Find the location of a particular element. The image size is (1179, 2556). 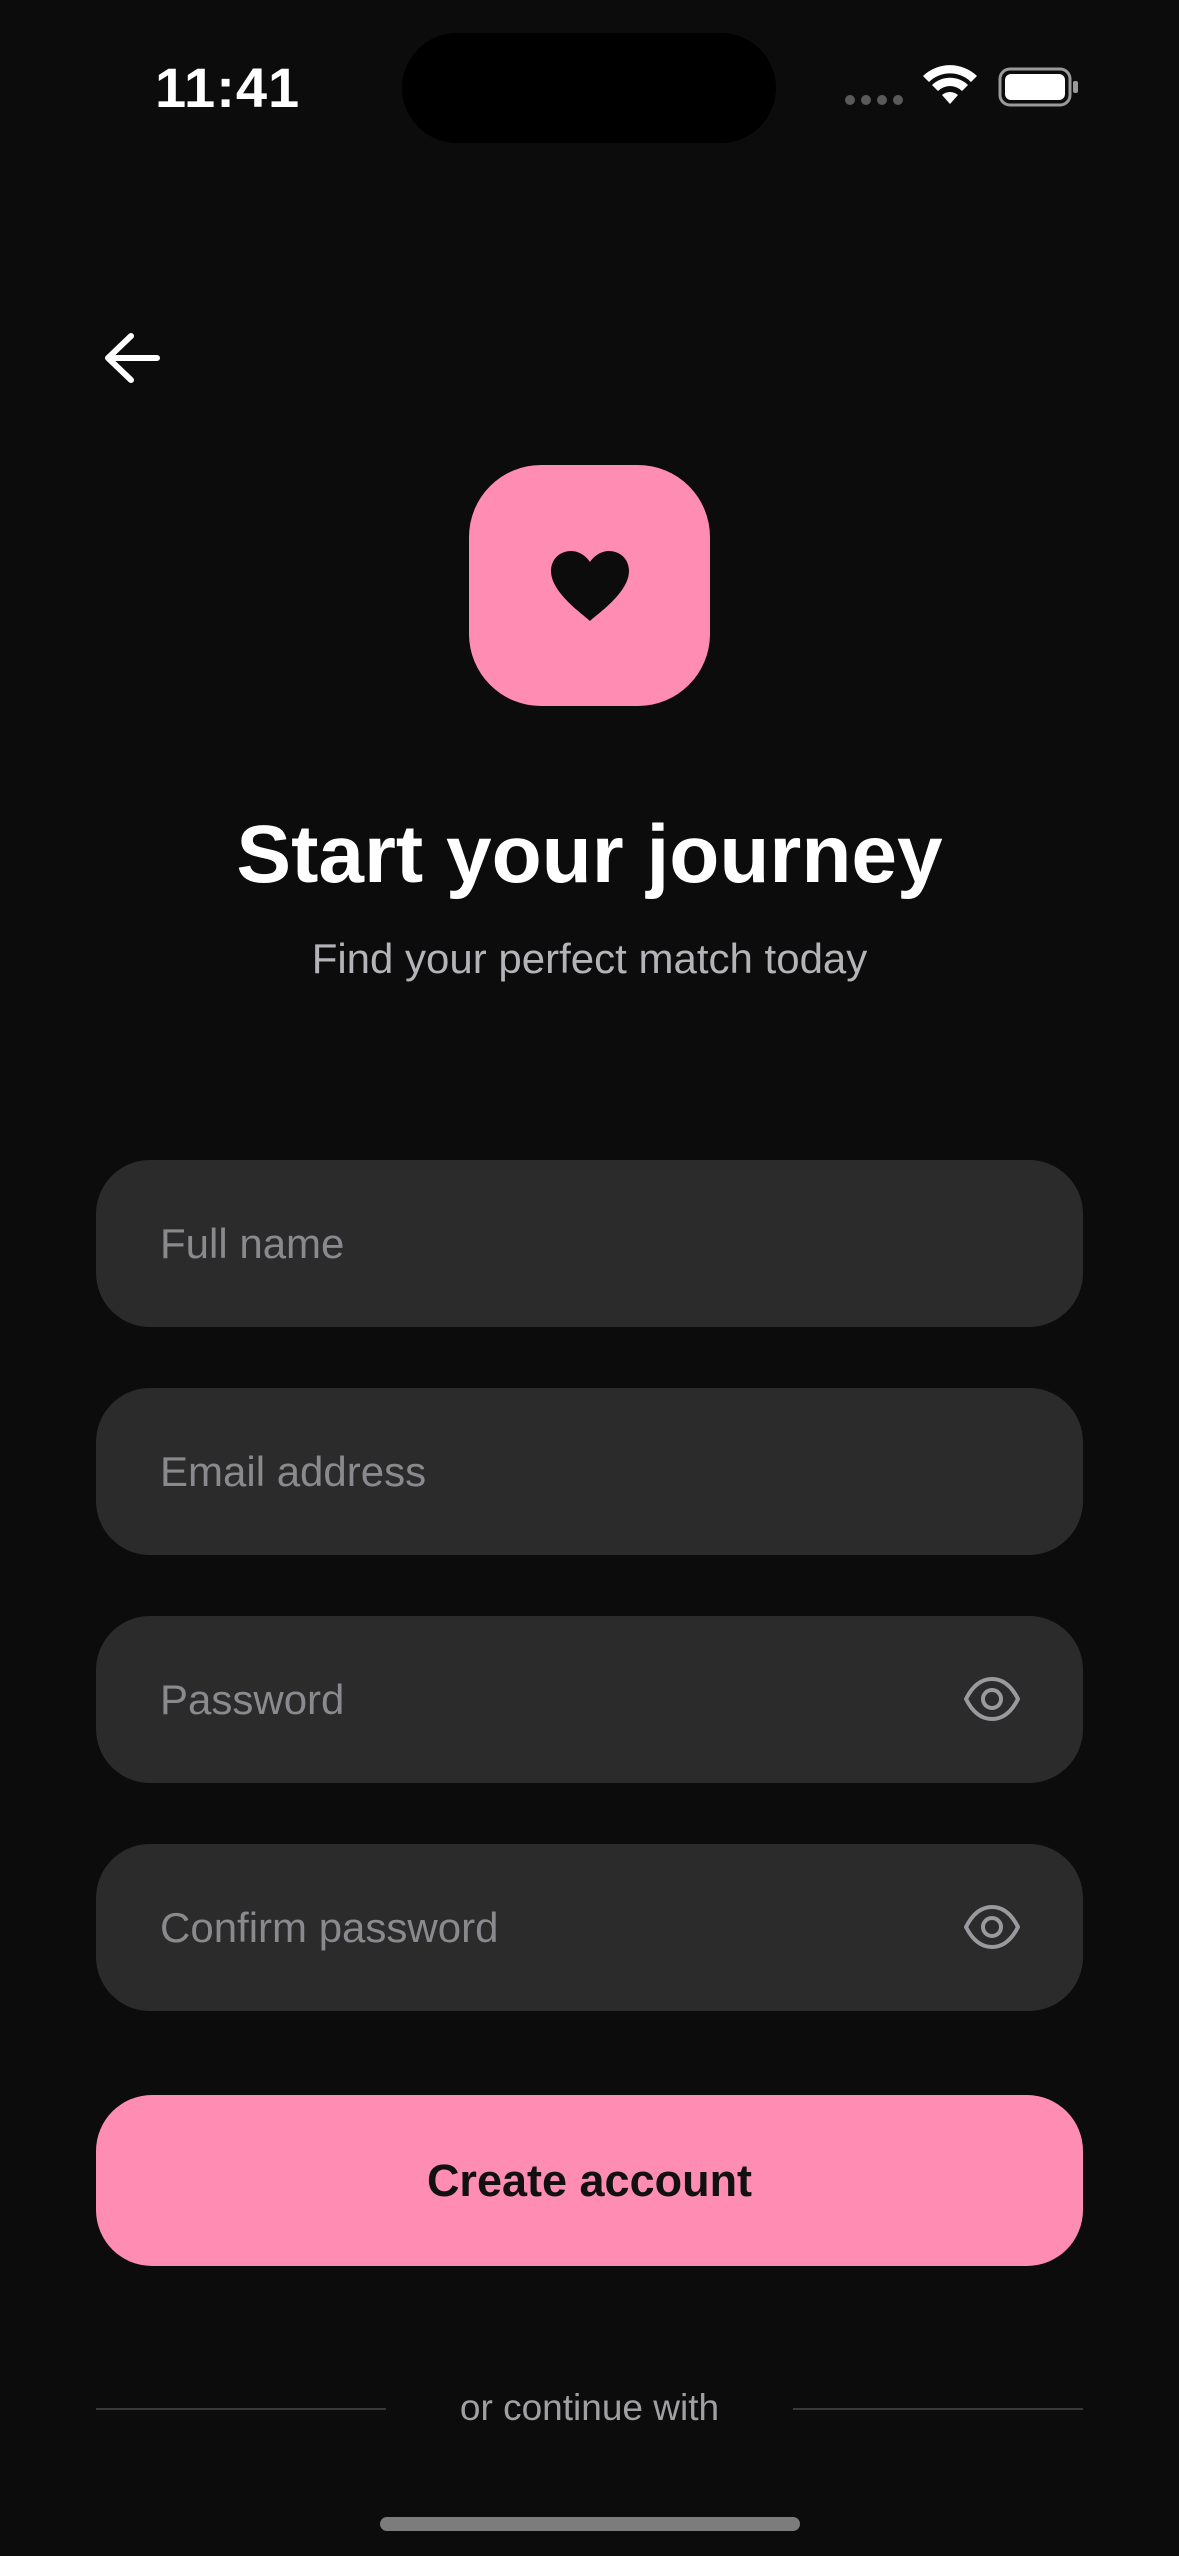

create-account-button: Create account is located at coordinates (589, 2180).